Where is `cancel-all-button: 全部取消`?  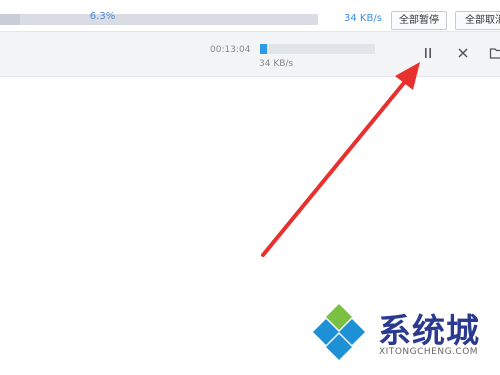
cancel-all-button: 全部取消 is located at coordinates (477, 20).